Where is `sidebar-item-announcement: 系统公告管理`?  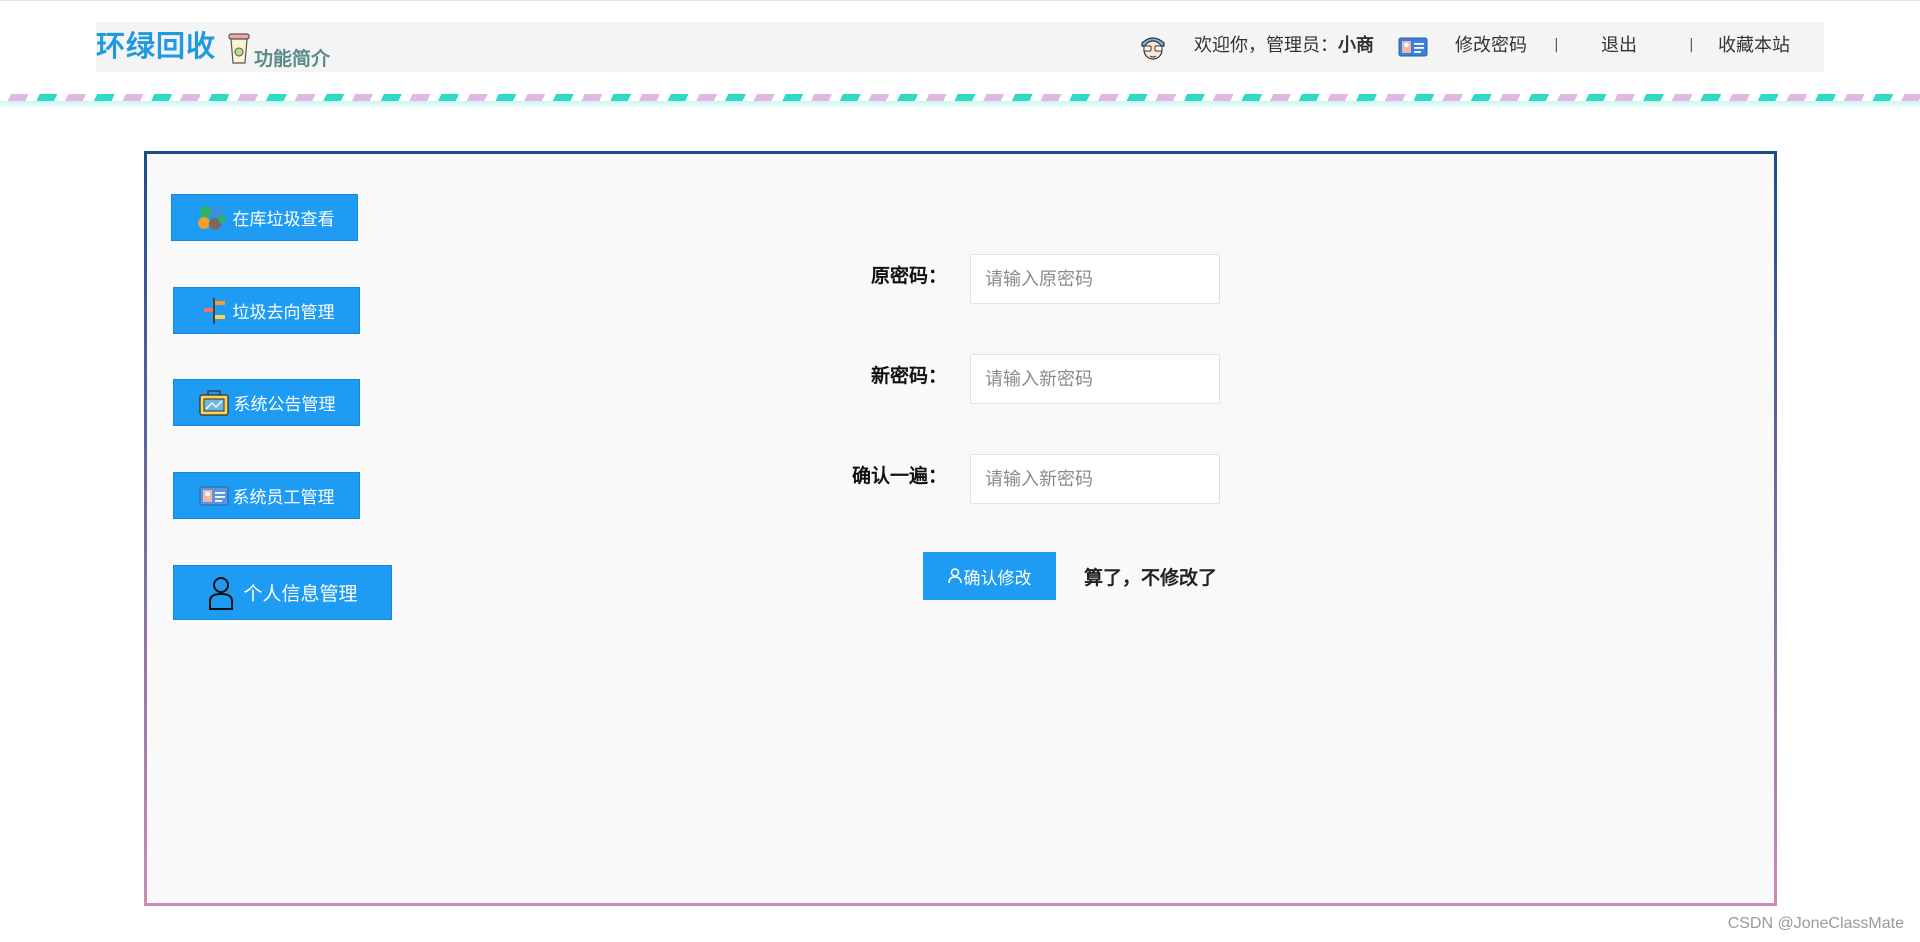 sidebar-item-announcement: 系统公告管理 is located at coordinates (266, 402).